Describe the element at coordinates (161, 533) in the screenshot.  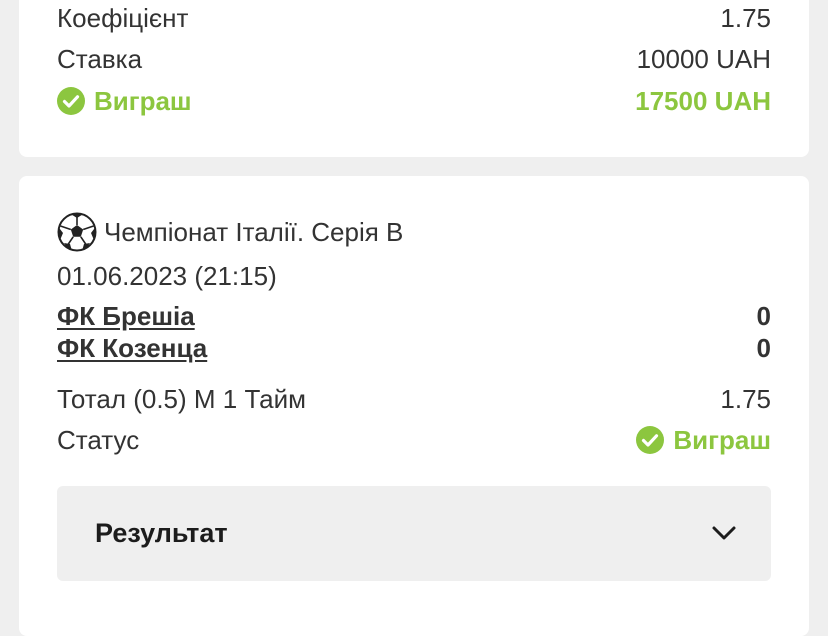
I see `result-label: Результат` at that location.